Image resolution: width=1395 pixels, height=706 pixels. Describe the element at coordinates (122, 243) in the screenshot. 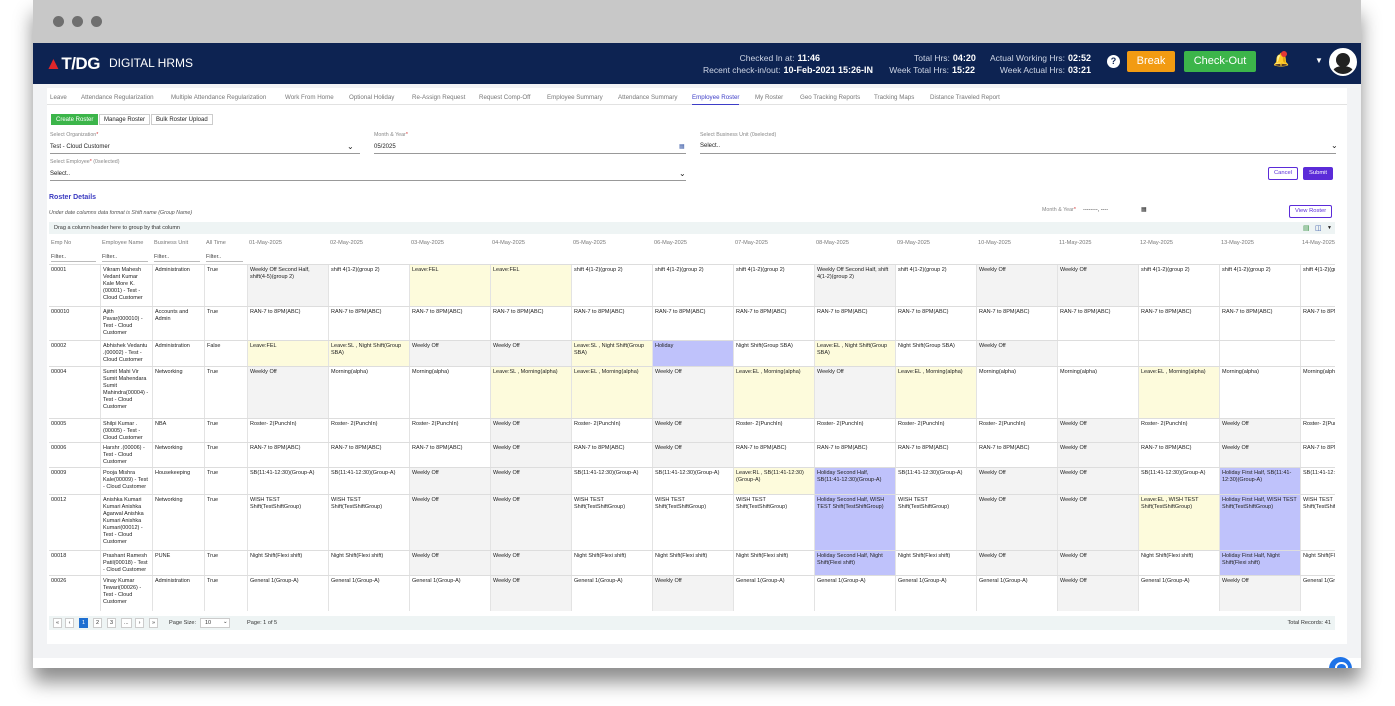

I see `column-header: Employee Name` at that location.